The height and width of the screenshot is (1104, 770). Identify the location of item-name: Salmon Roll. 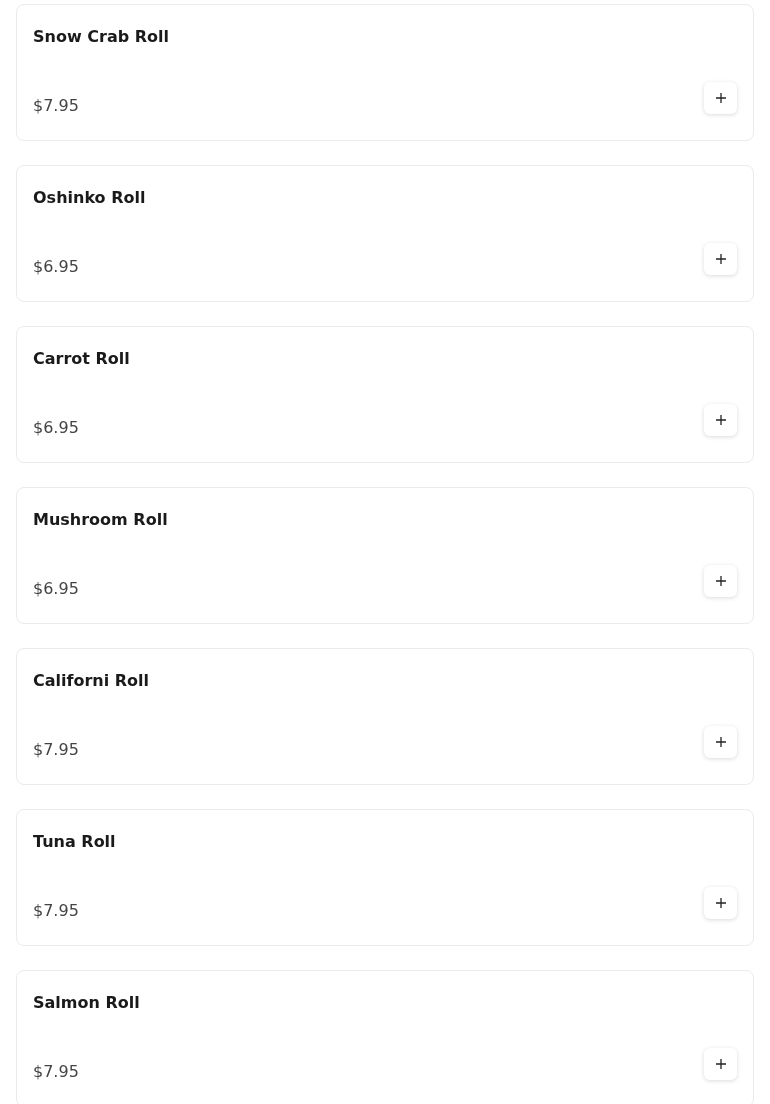
(87, 1003).